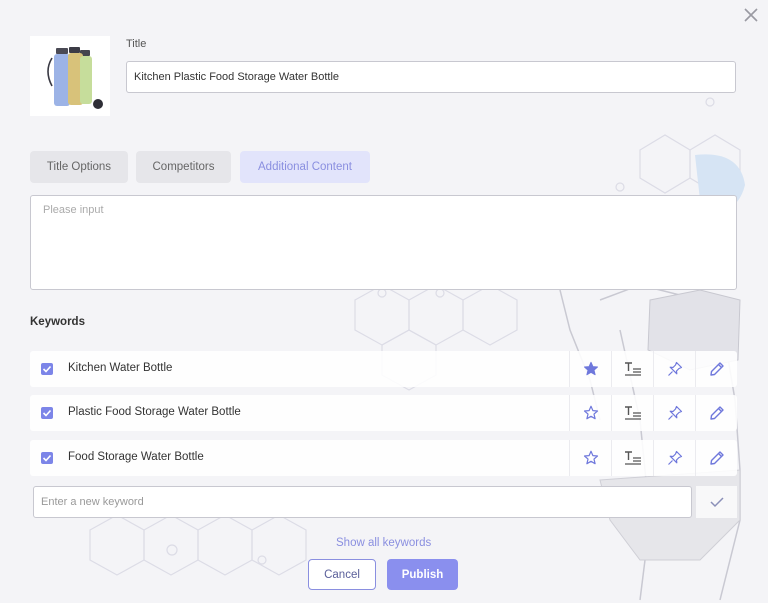  I want to click on keyword-row: Food Storage Water Bottle, so click(383, 458).